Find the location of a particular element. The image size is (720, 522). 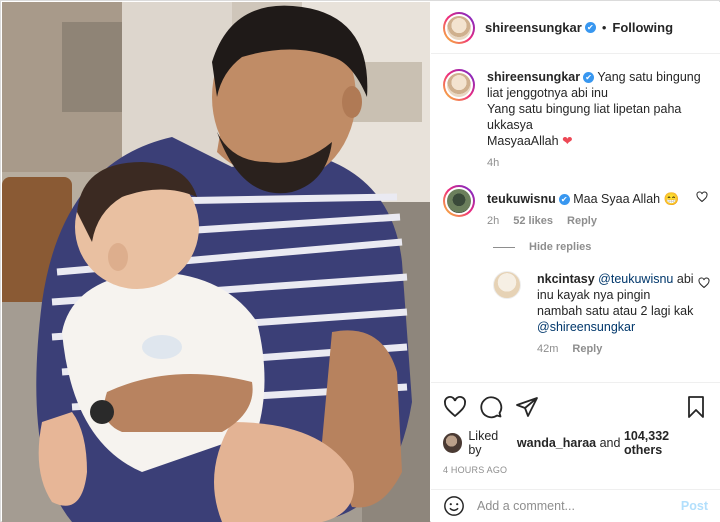

caption-avatar is located at coordinates (459, 85).